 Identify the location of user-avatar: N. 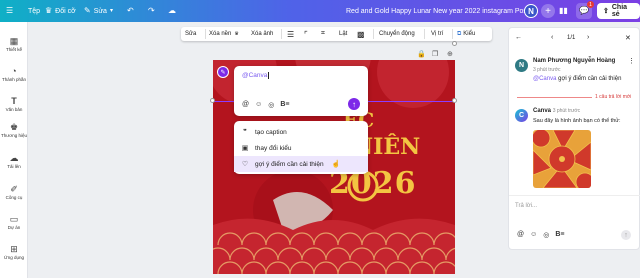
(531, 11).